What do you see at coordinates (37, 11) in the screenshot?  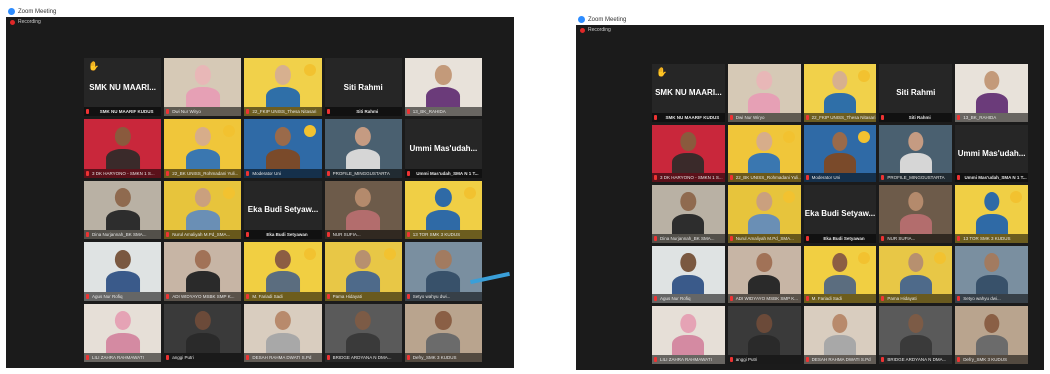 I see `window-title: Zoom Meeting` at bounding box center [37, 11].